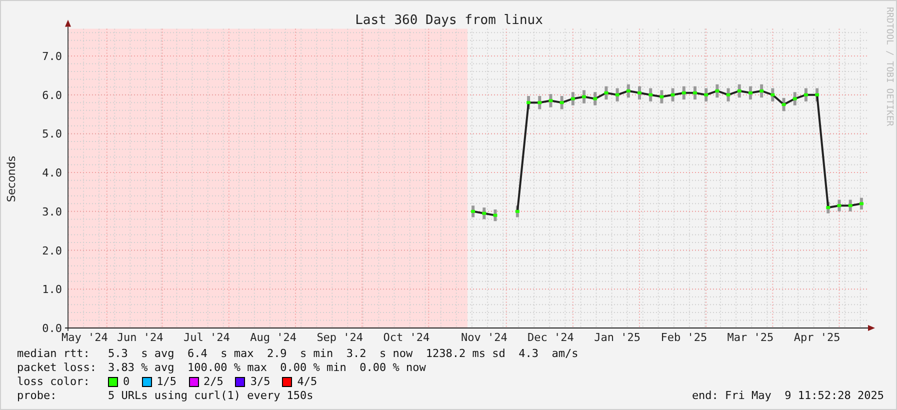 The image size is (897, 410). I want to click on y-tick-label: 5.0, so click(52, 134).